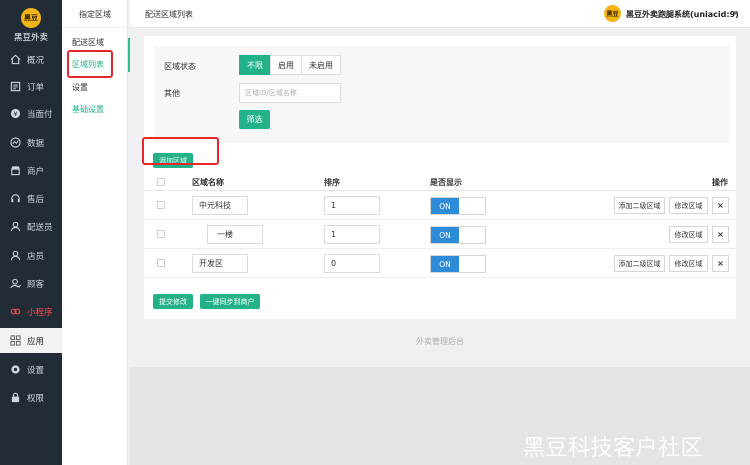  Describe the element at coordinates (36, 87) in the screenshot. I see `sidebar-item-label: 订单` at that location.